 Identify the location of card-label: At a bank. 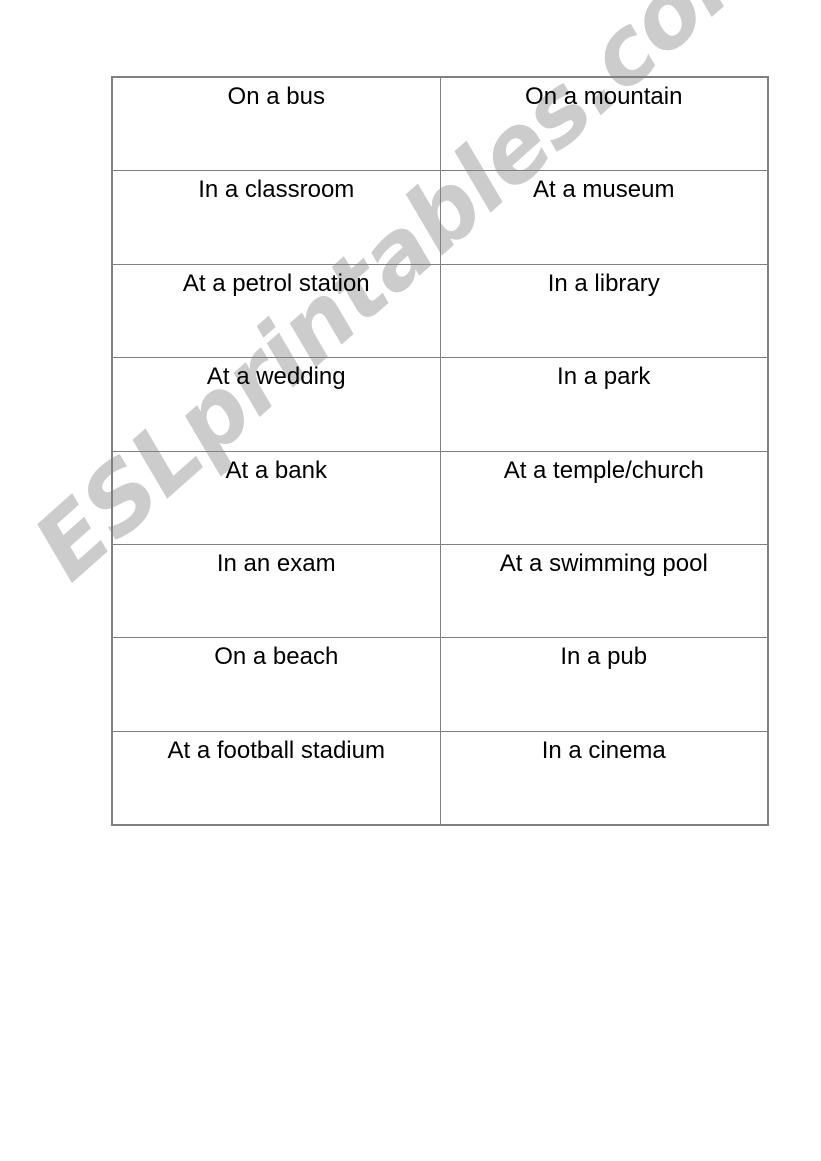
(276, 470).